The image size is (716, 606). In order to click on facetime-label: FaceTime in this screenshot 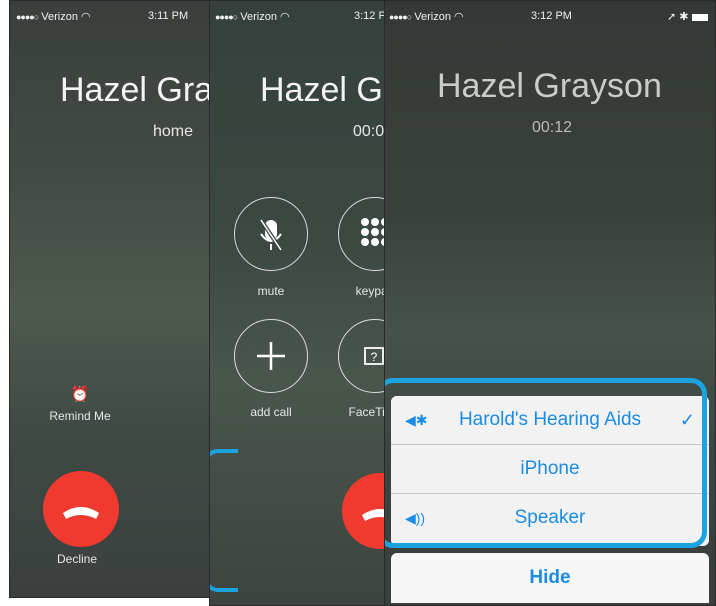, I will do `click(366, 412)`.